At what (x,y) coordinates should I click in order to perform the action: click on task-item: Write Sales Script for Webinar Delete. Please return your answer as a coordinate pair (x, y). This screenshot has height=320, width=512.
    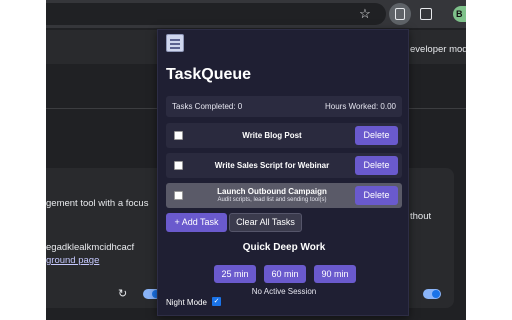
    Looking at the image, I should click on (284, 165).